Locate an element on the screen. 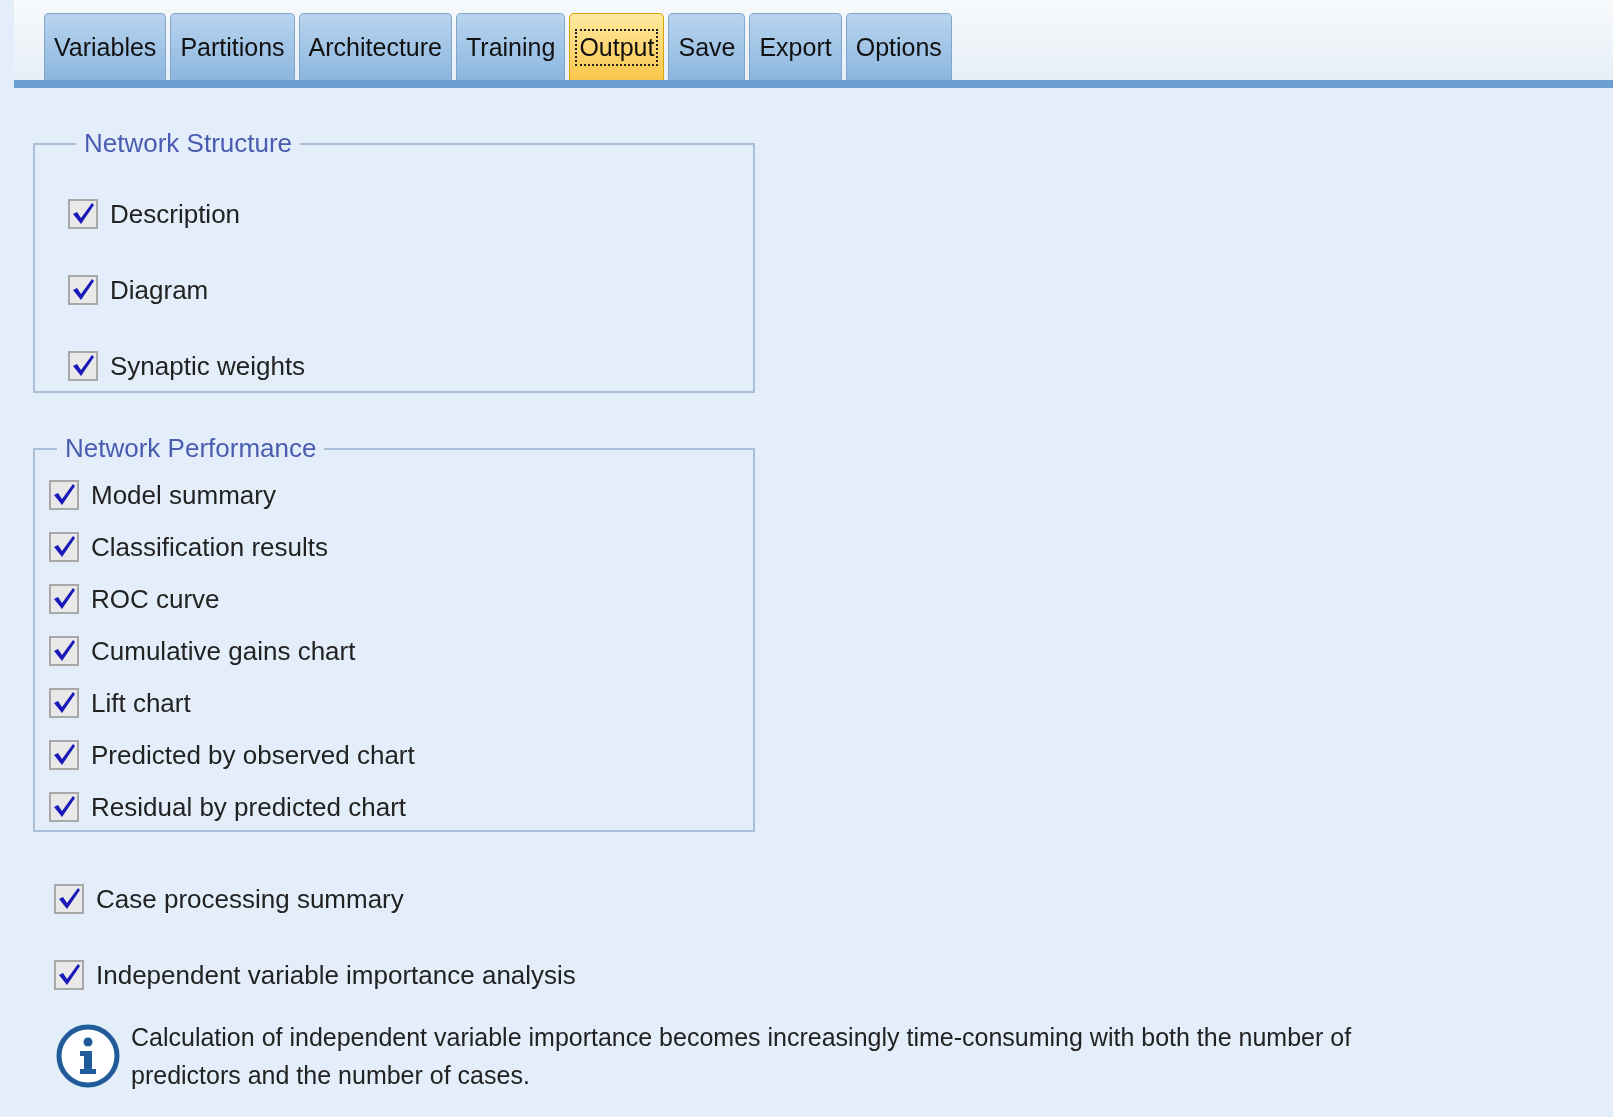 The width and height of the screenshot is (1613, 1117). tab: Partitions is located at coordinates (232, 46).